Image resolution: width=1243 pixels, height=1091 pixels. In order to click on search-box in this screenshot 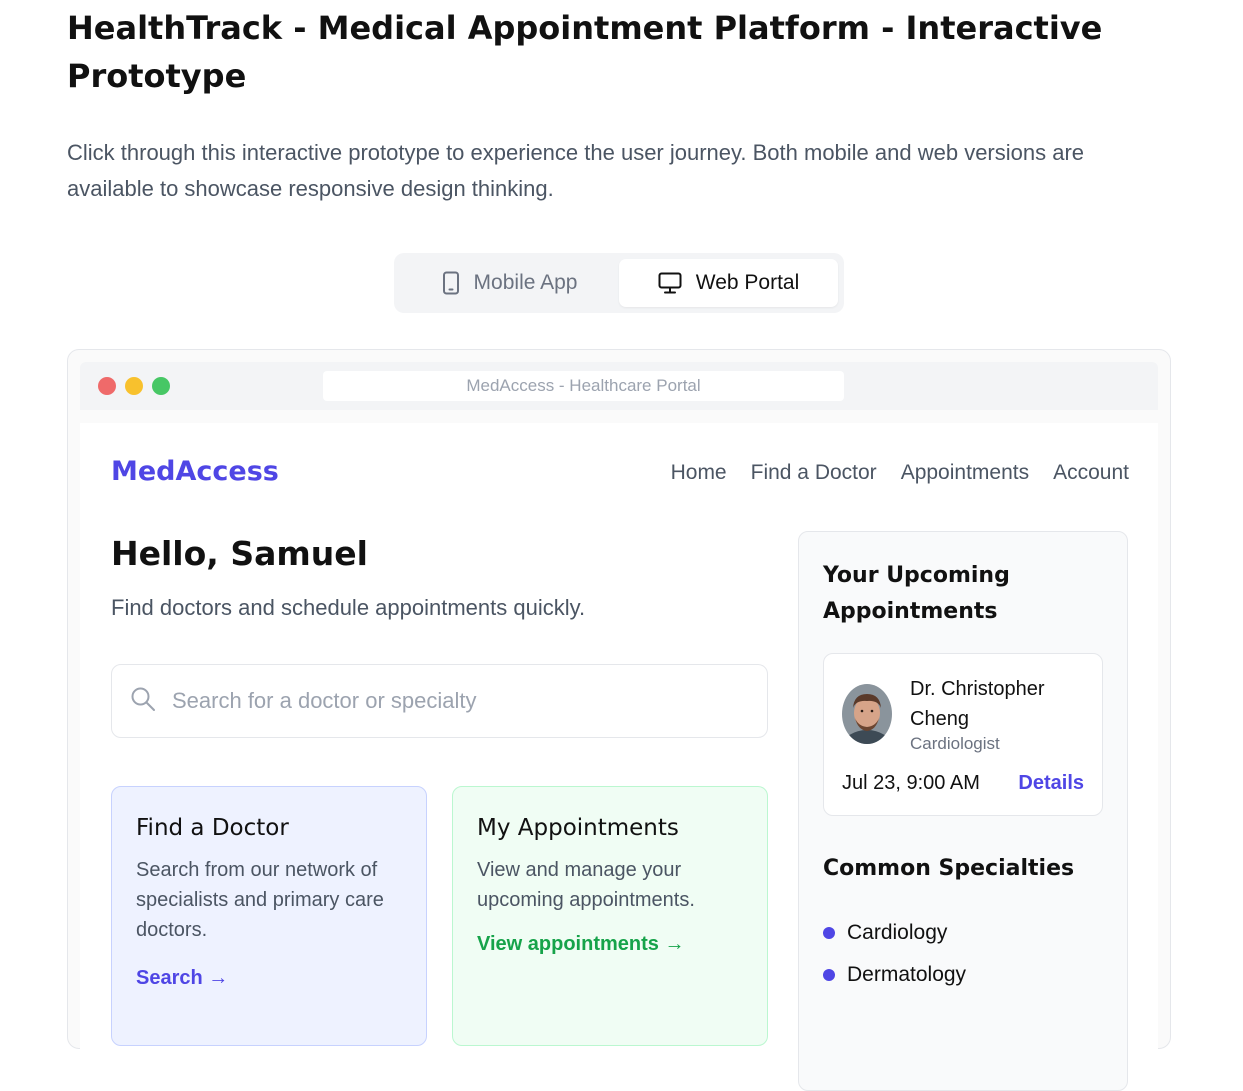, I will do `click(439, 701)`.